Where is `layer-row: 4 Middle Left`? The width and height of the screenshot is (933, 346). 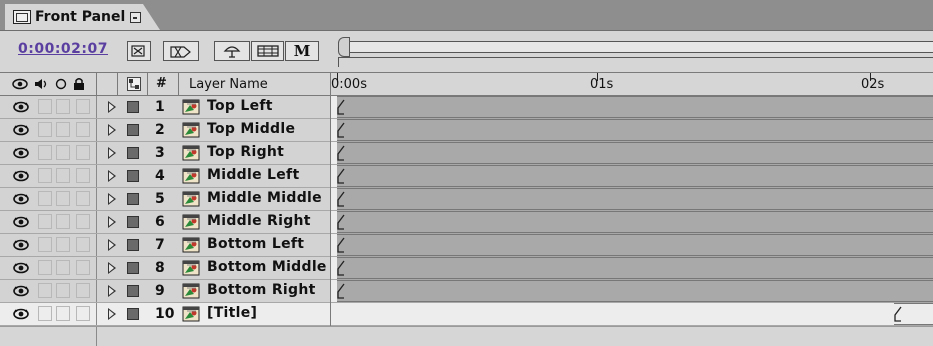
layer-row: 4 Middle Left is located at coordinates (466, 176).